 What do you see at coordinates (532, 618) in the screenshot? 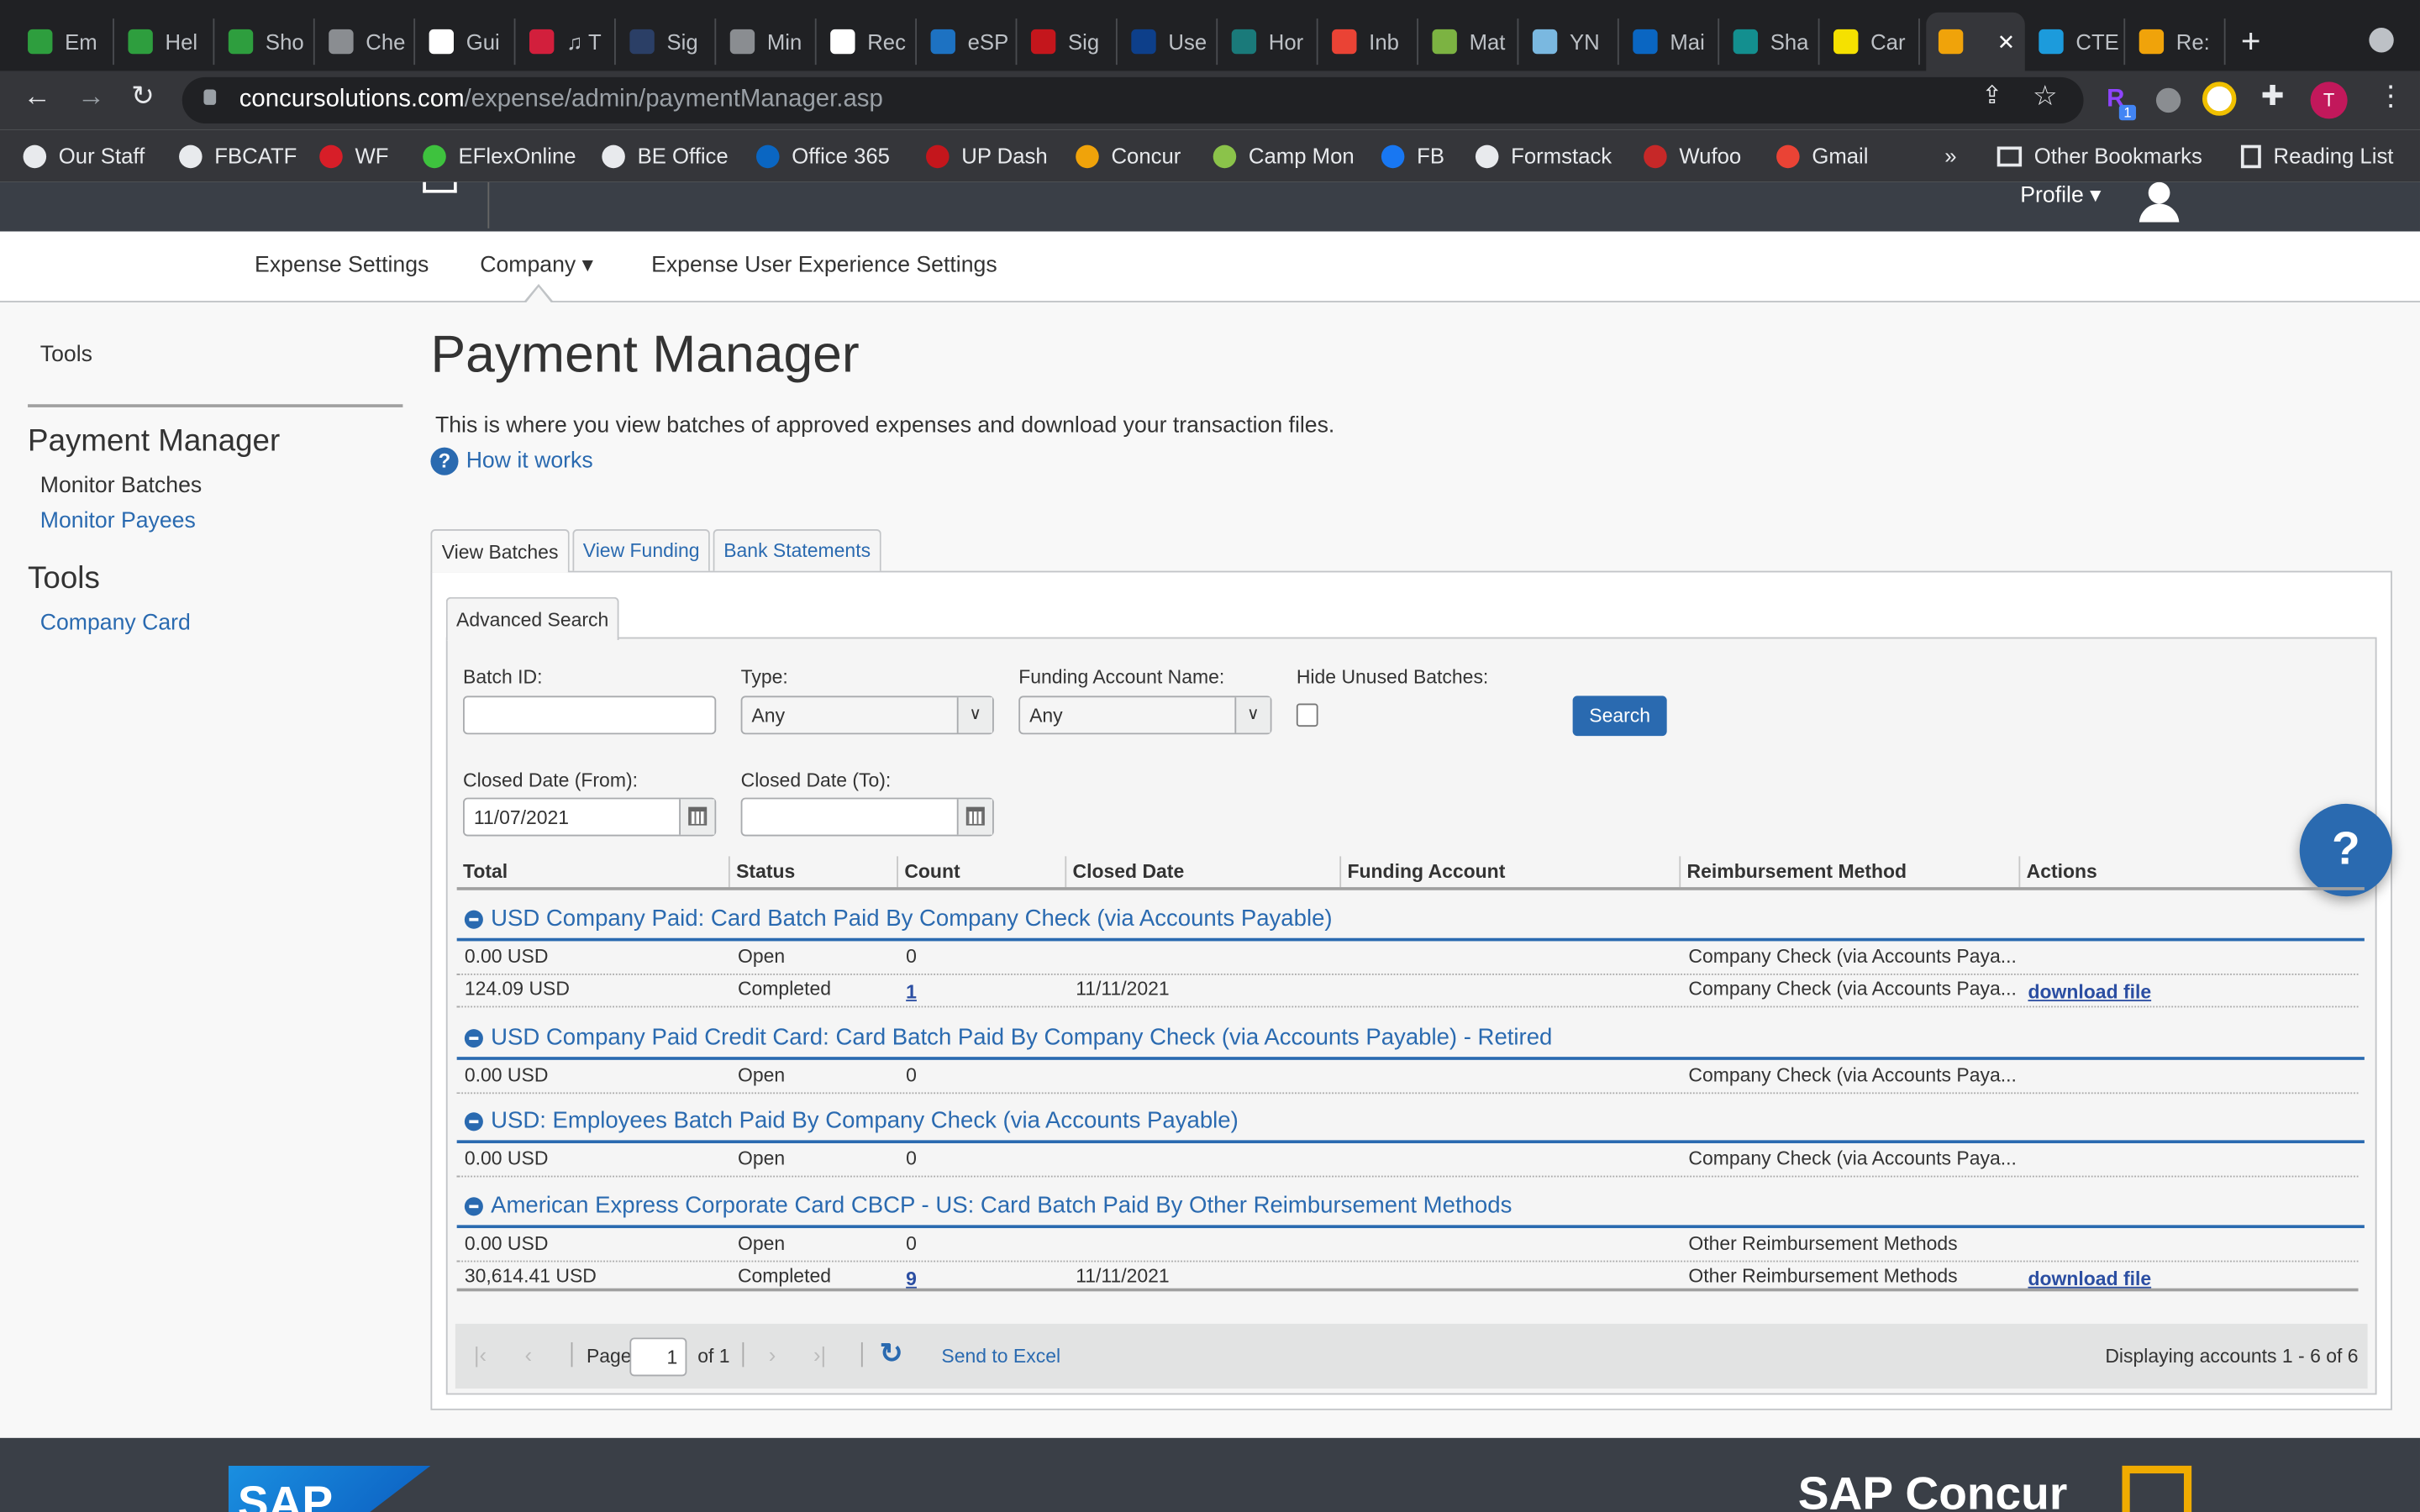
I see `tab-advanced-search: Advanced Search` at bounding box center [532, 618].